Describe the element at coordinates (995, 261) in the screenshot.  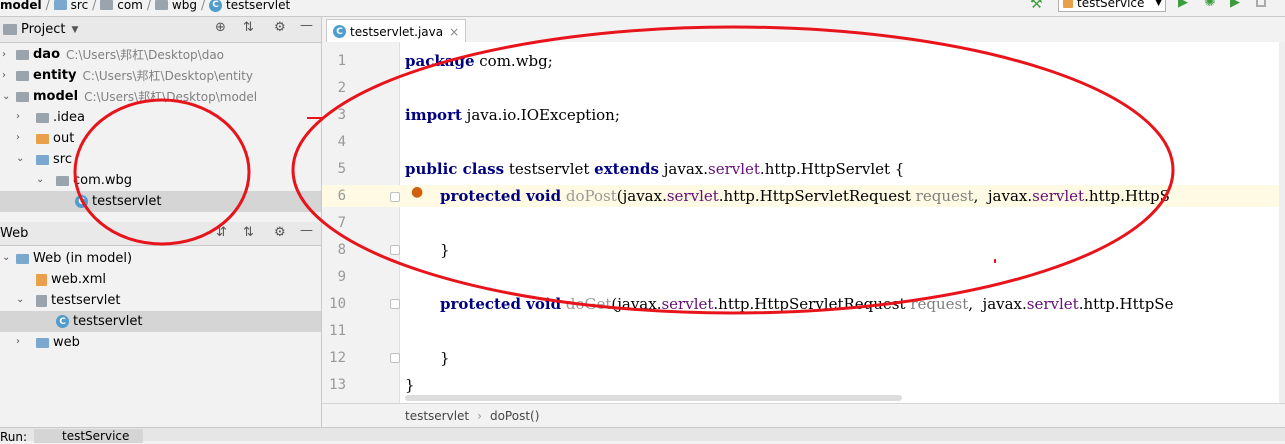
I see `annotation-dot` at that location.